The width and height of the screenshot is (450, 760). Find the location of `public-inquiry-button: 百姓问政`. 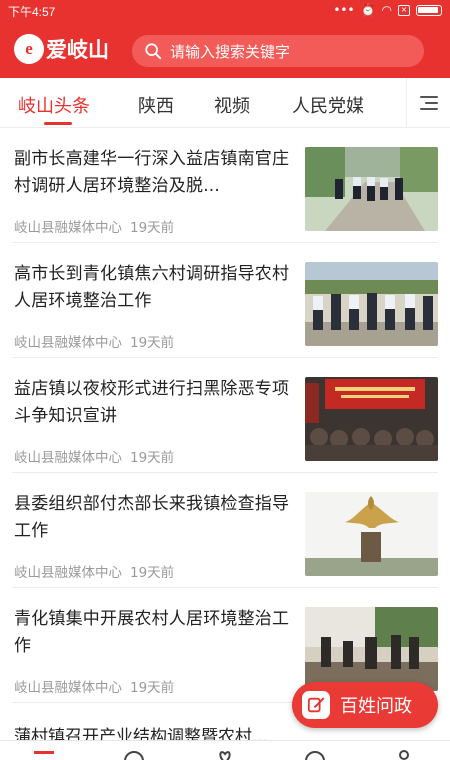

public-inquiry-button: 百姓问政 is located at coordinates (365, 705).